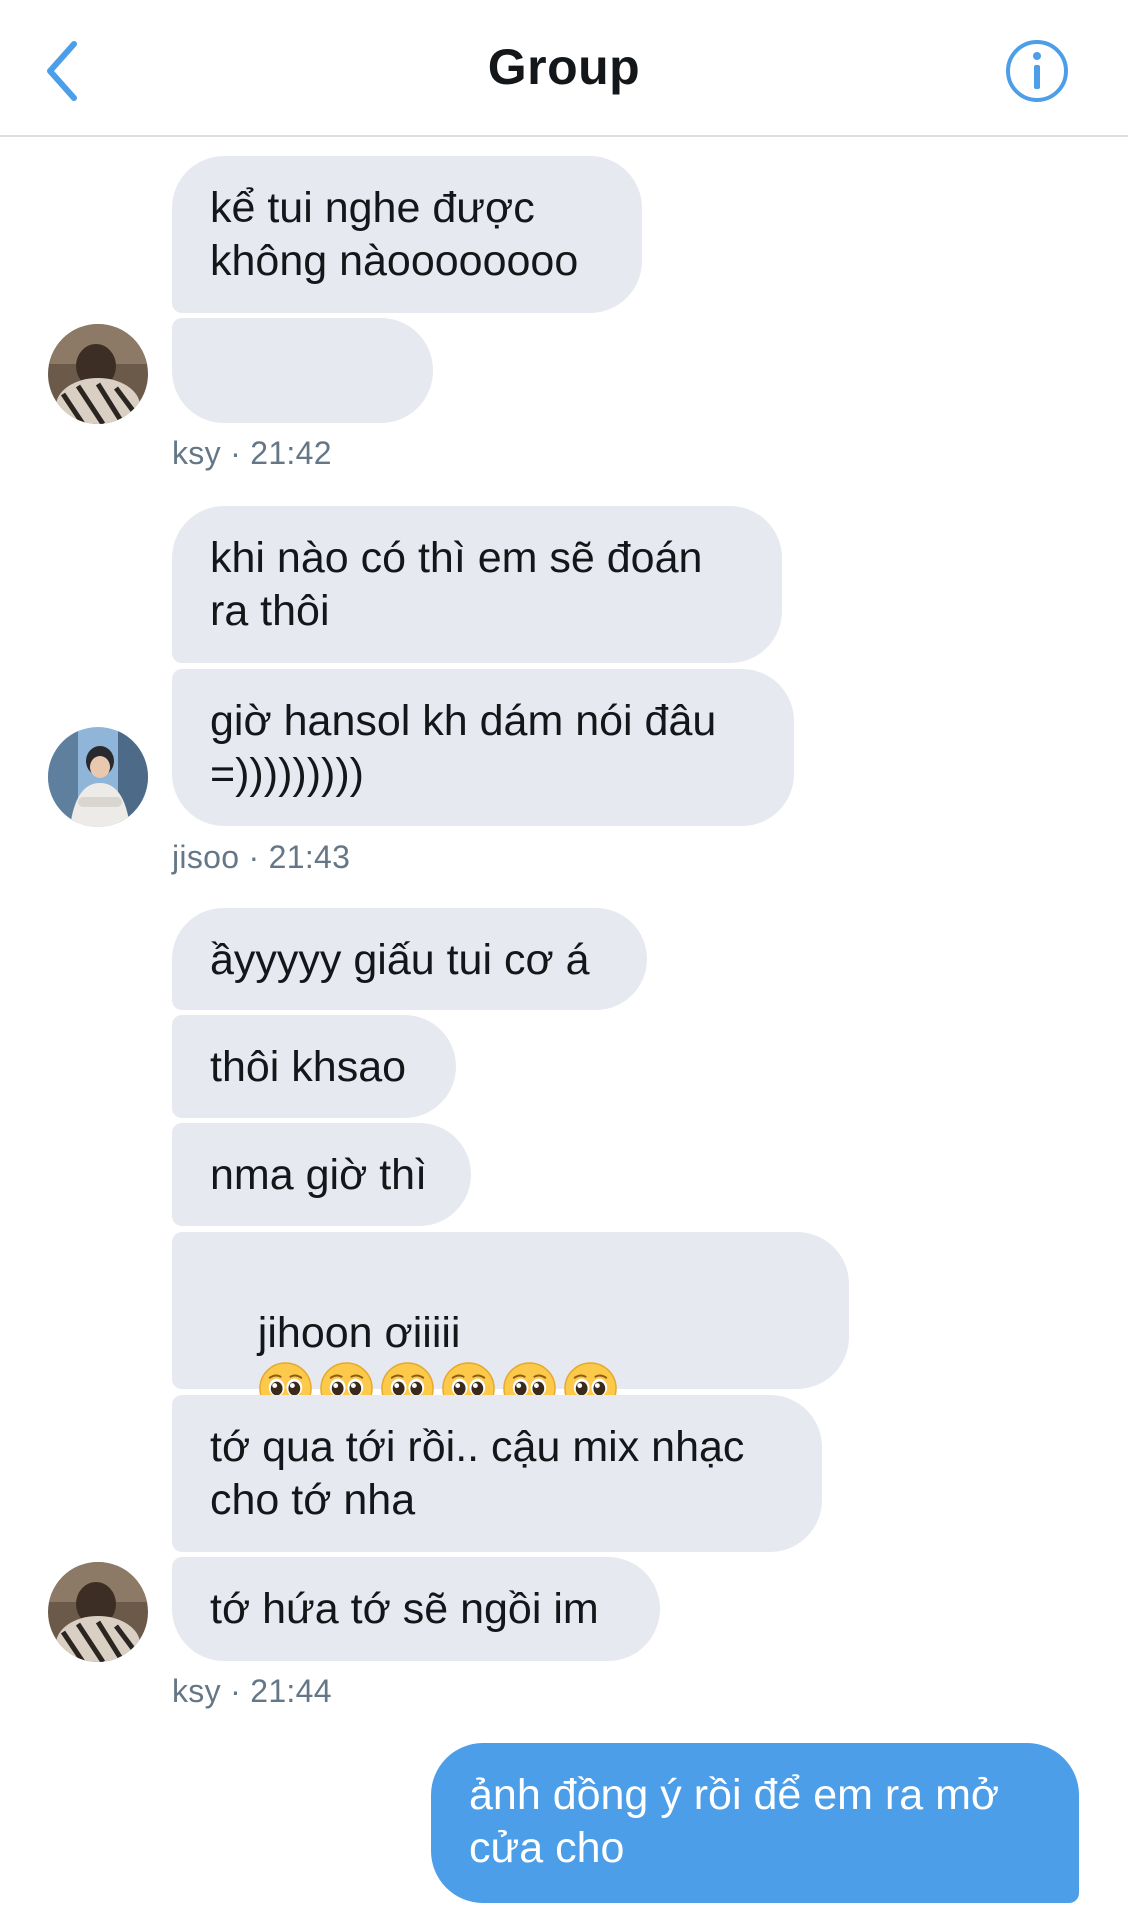  I want to click on sent-message-bubble: ảnh đồng ý rồi để em ra mở cửa cho, so click(755, 1823).